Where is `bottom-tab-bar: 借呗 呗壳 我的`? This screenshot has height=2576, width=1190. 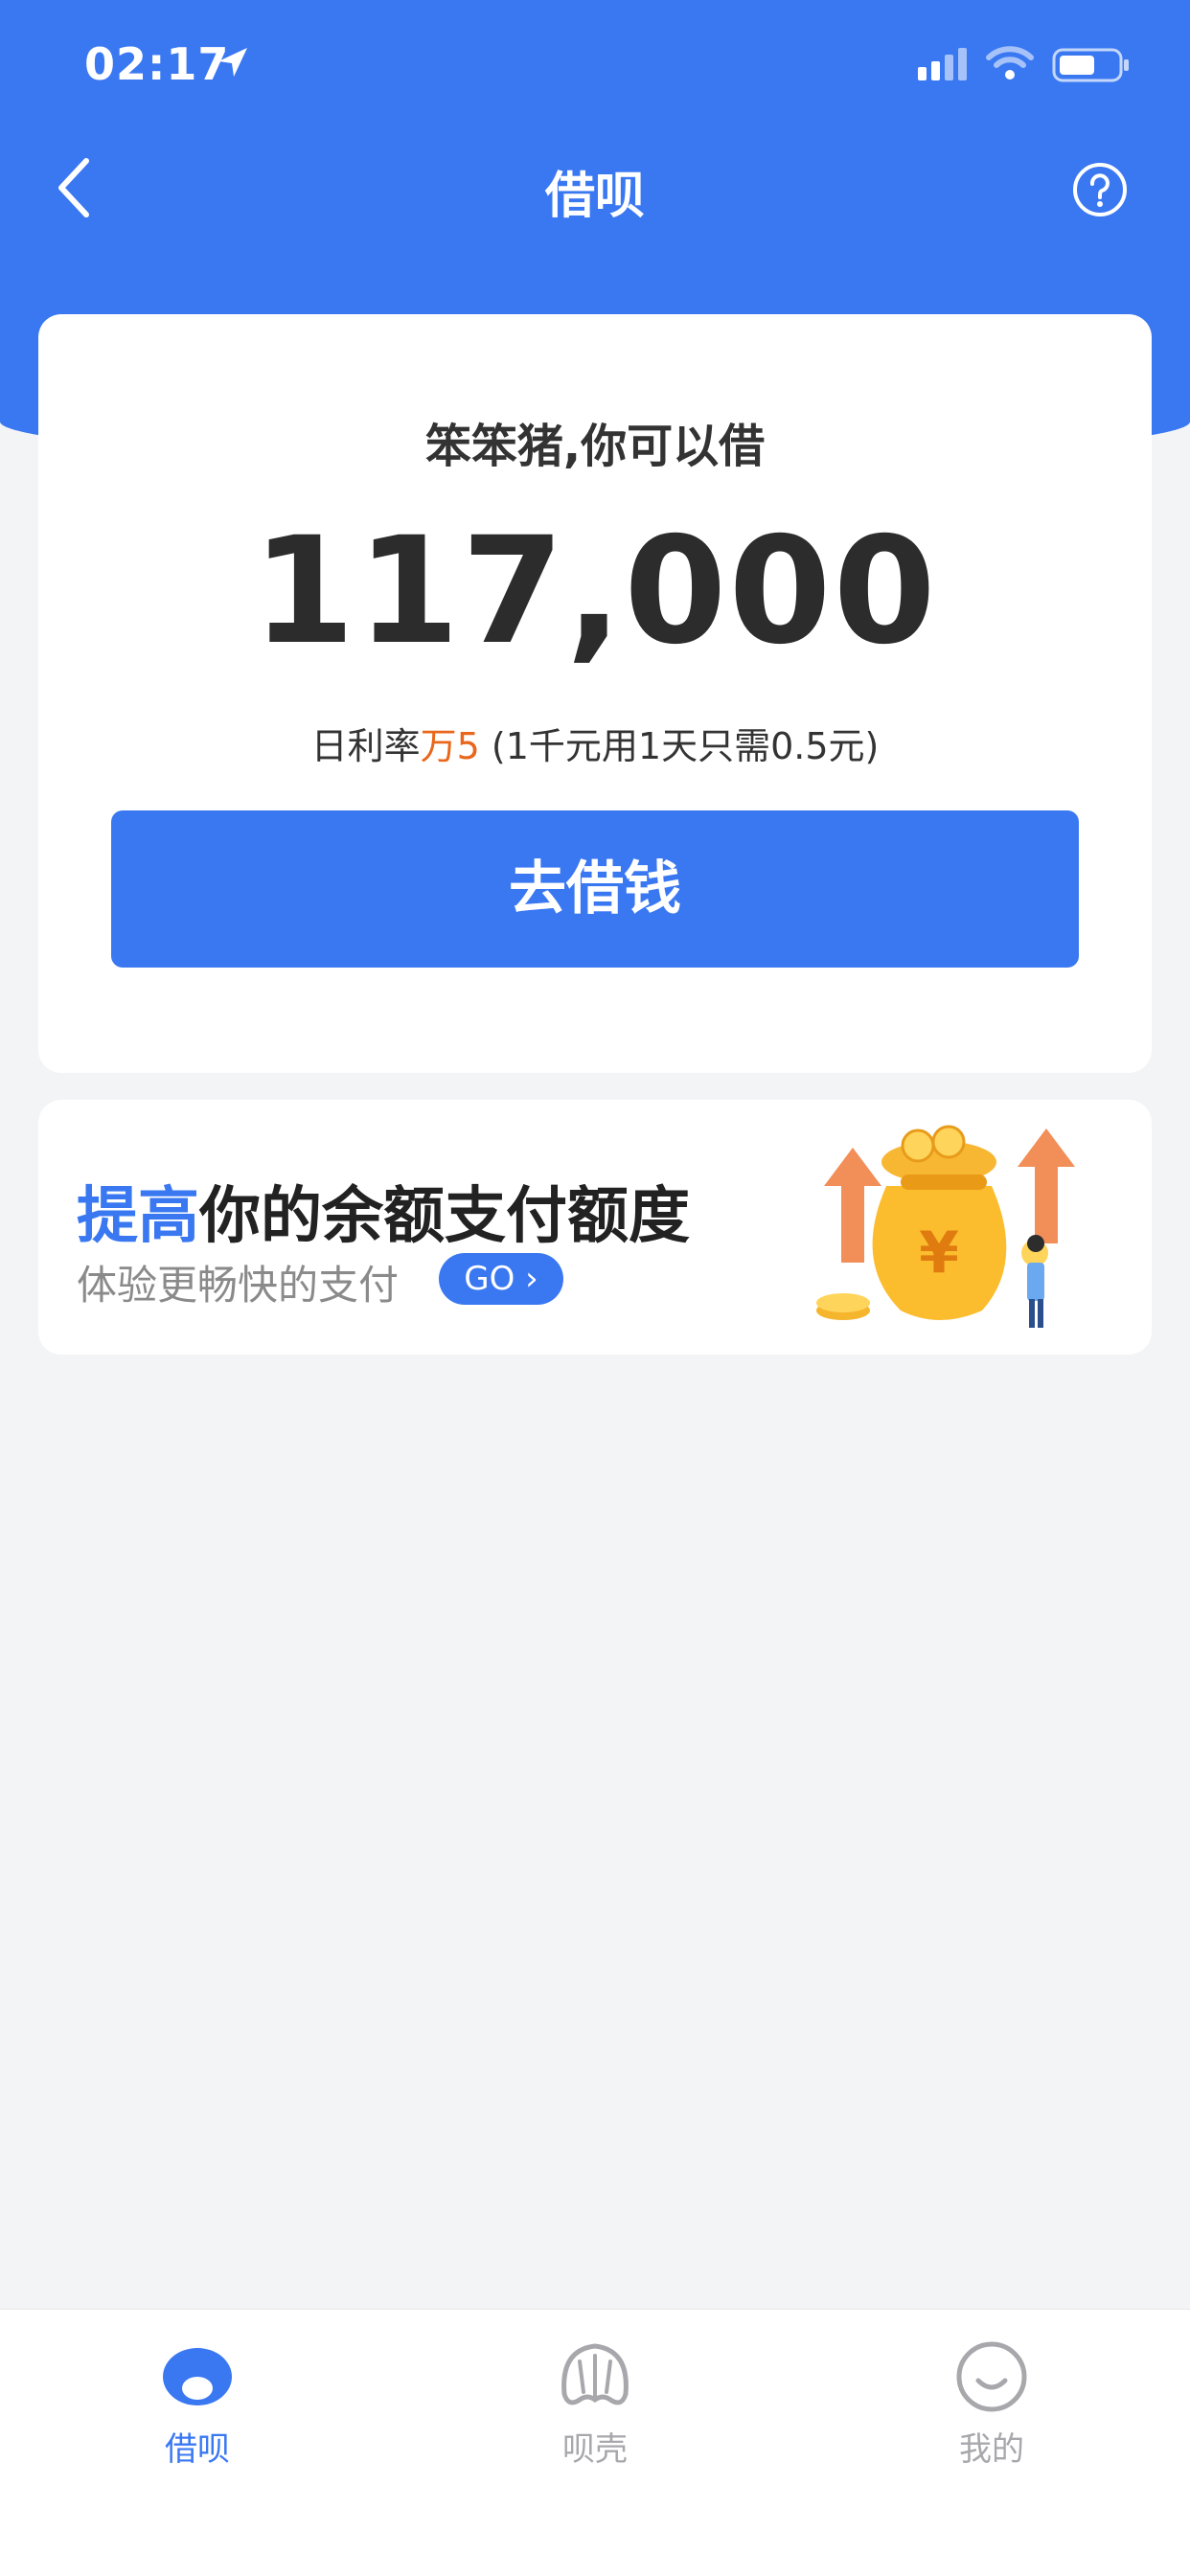 bottom-tab-bar: 借呗 呗壳 我的 is located at coordinates (595, 2442).